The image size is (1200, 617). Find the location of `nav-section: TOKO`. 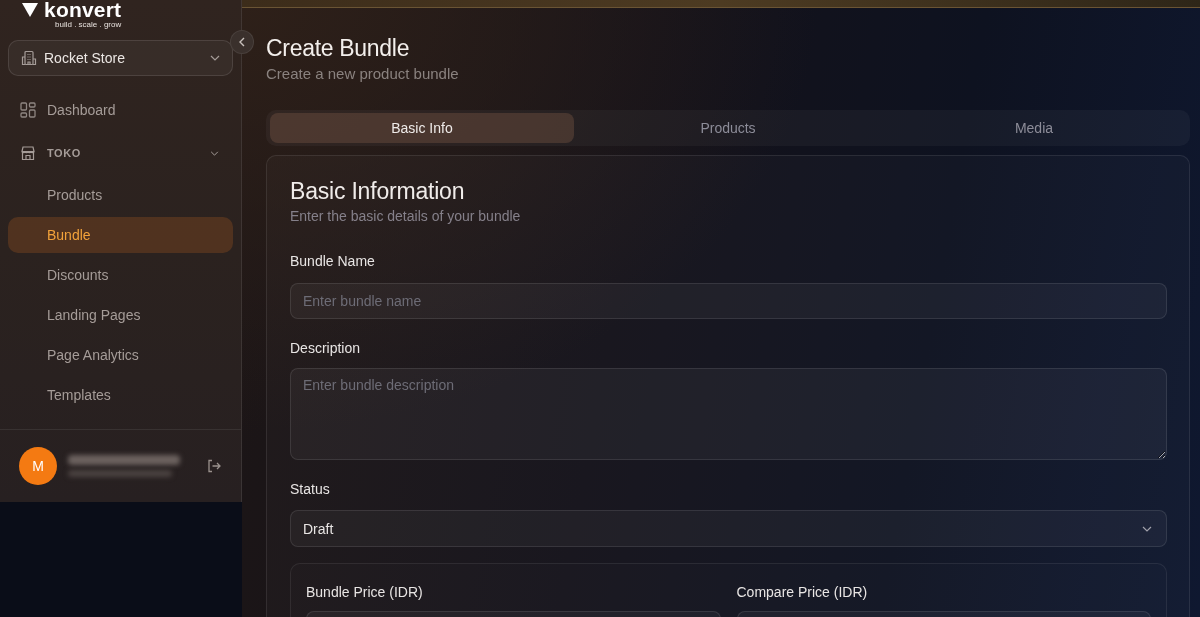

nav-section: TOKO is located at coordinates (120, 153).